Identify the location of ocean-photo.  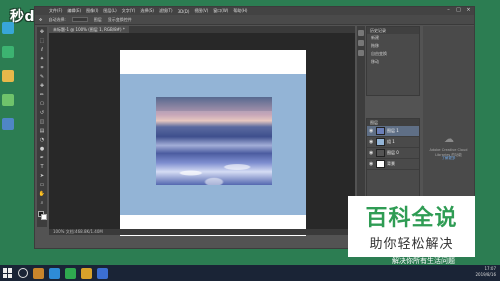
(214, 141).